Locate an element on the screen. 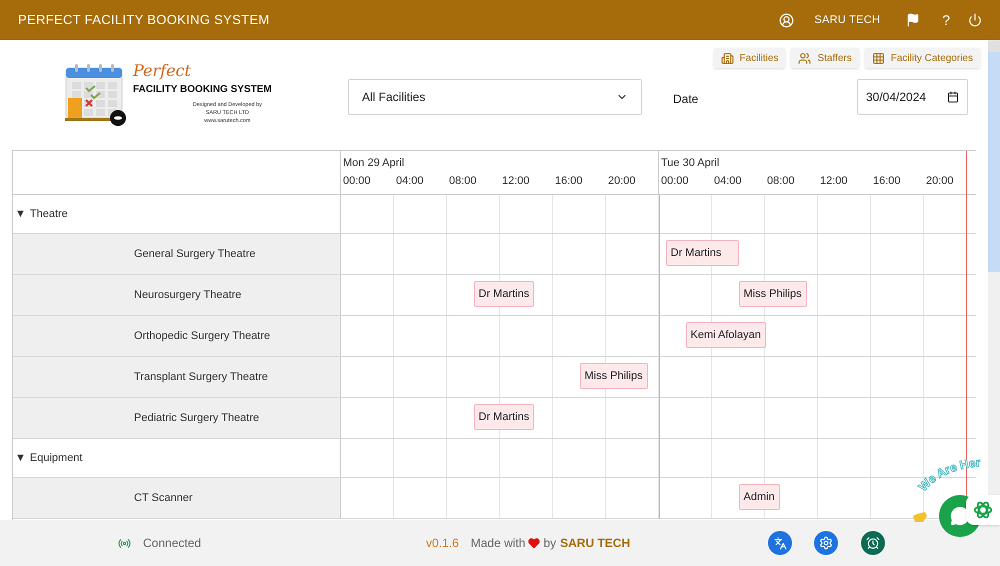 The height and width of the screenshot is (566, 1000). flag-icon is located at coordinates (913, 20).